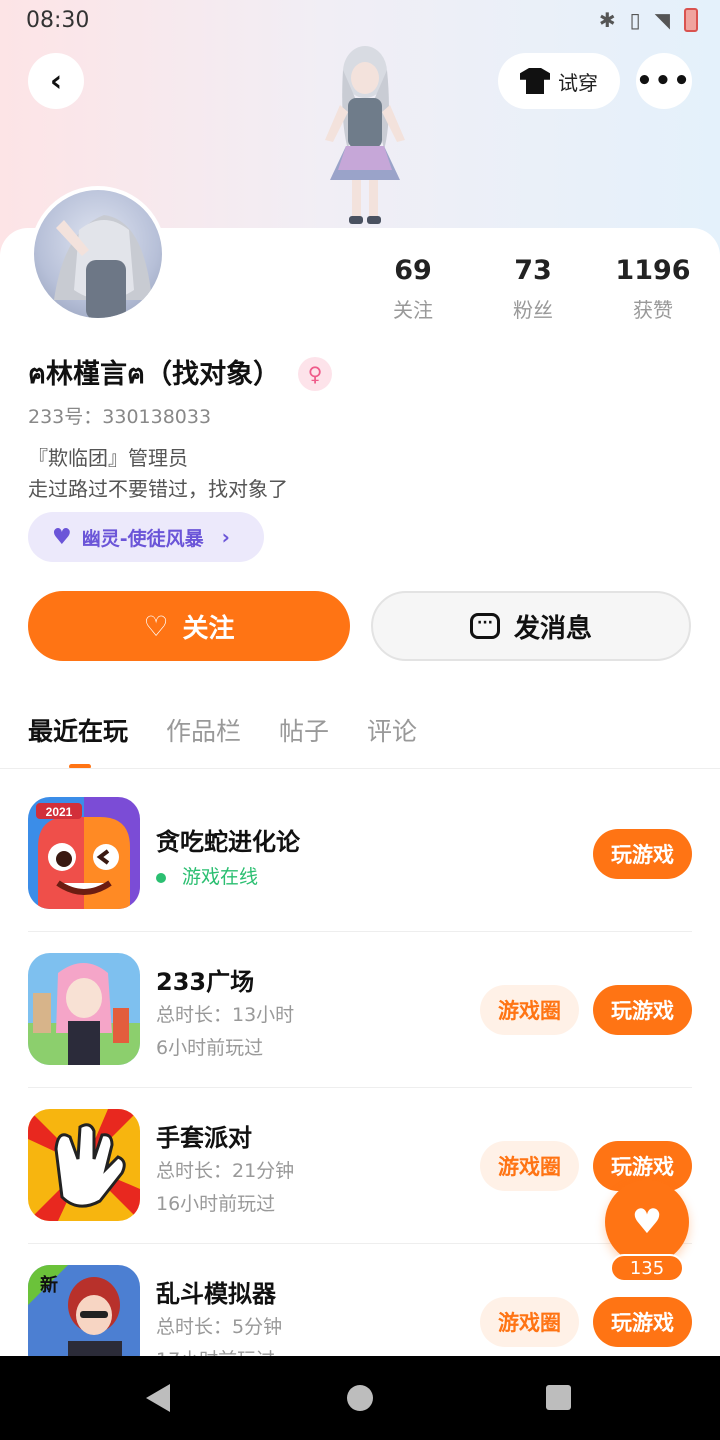 The width and height of the screenshot is (720, 1440). I want to click on game-icon-glove-party, so click(84, 1165).